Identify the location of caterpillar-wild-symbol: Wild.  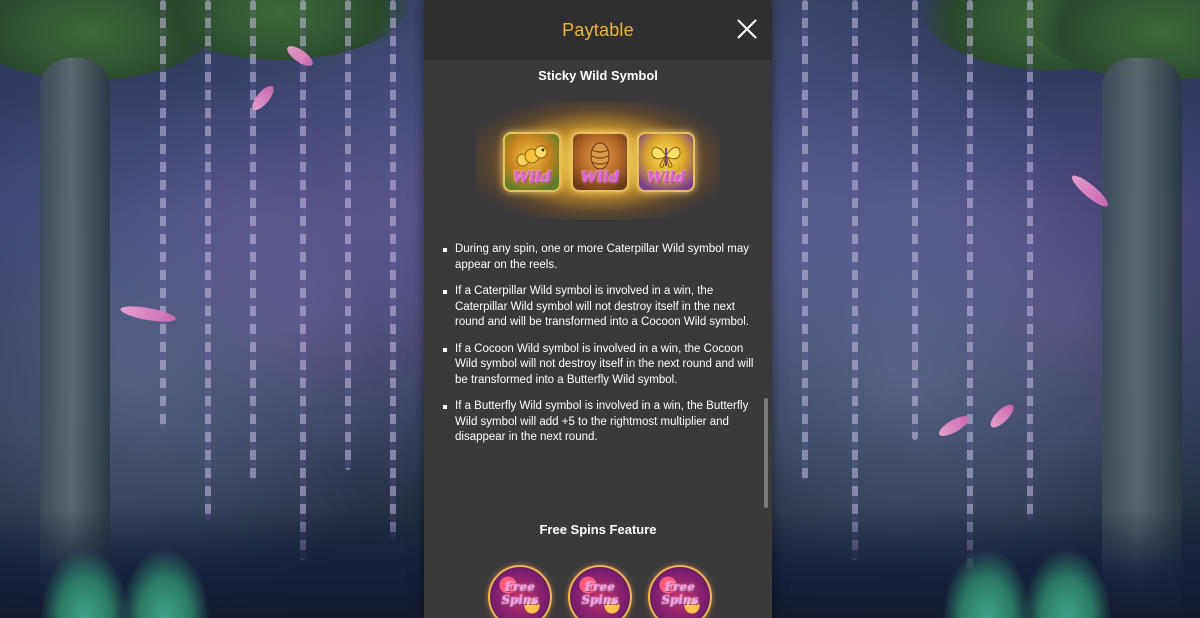
(532, 162).